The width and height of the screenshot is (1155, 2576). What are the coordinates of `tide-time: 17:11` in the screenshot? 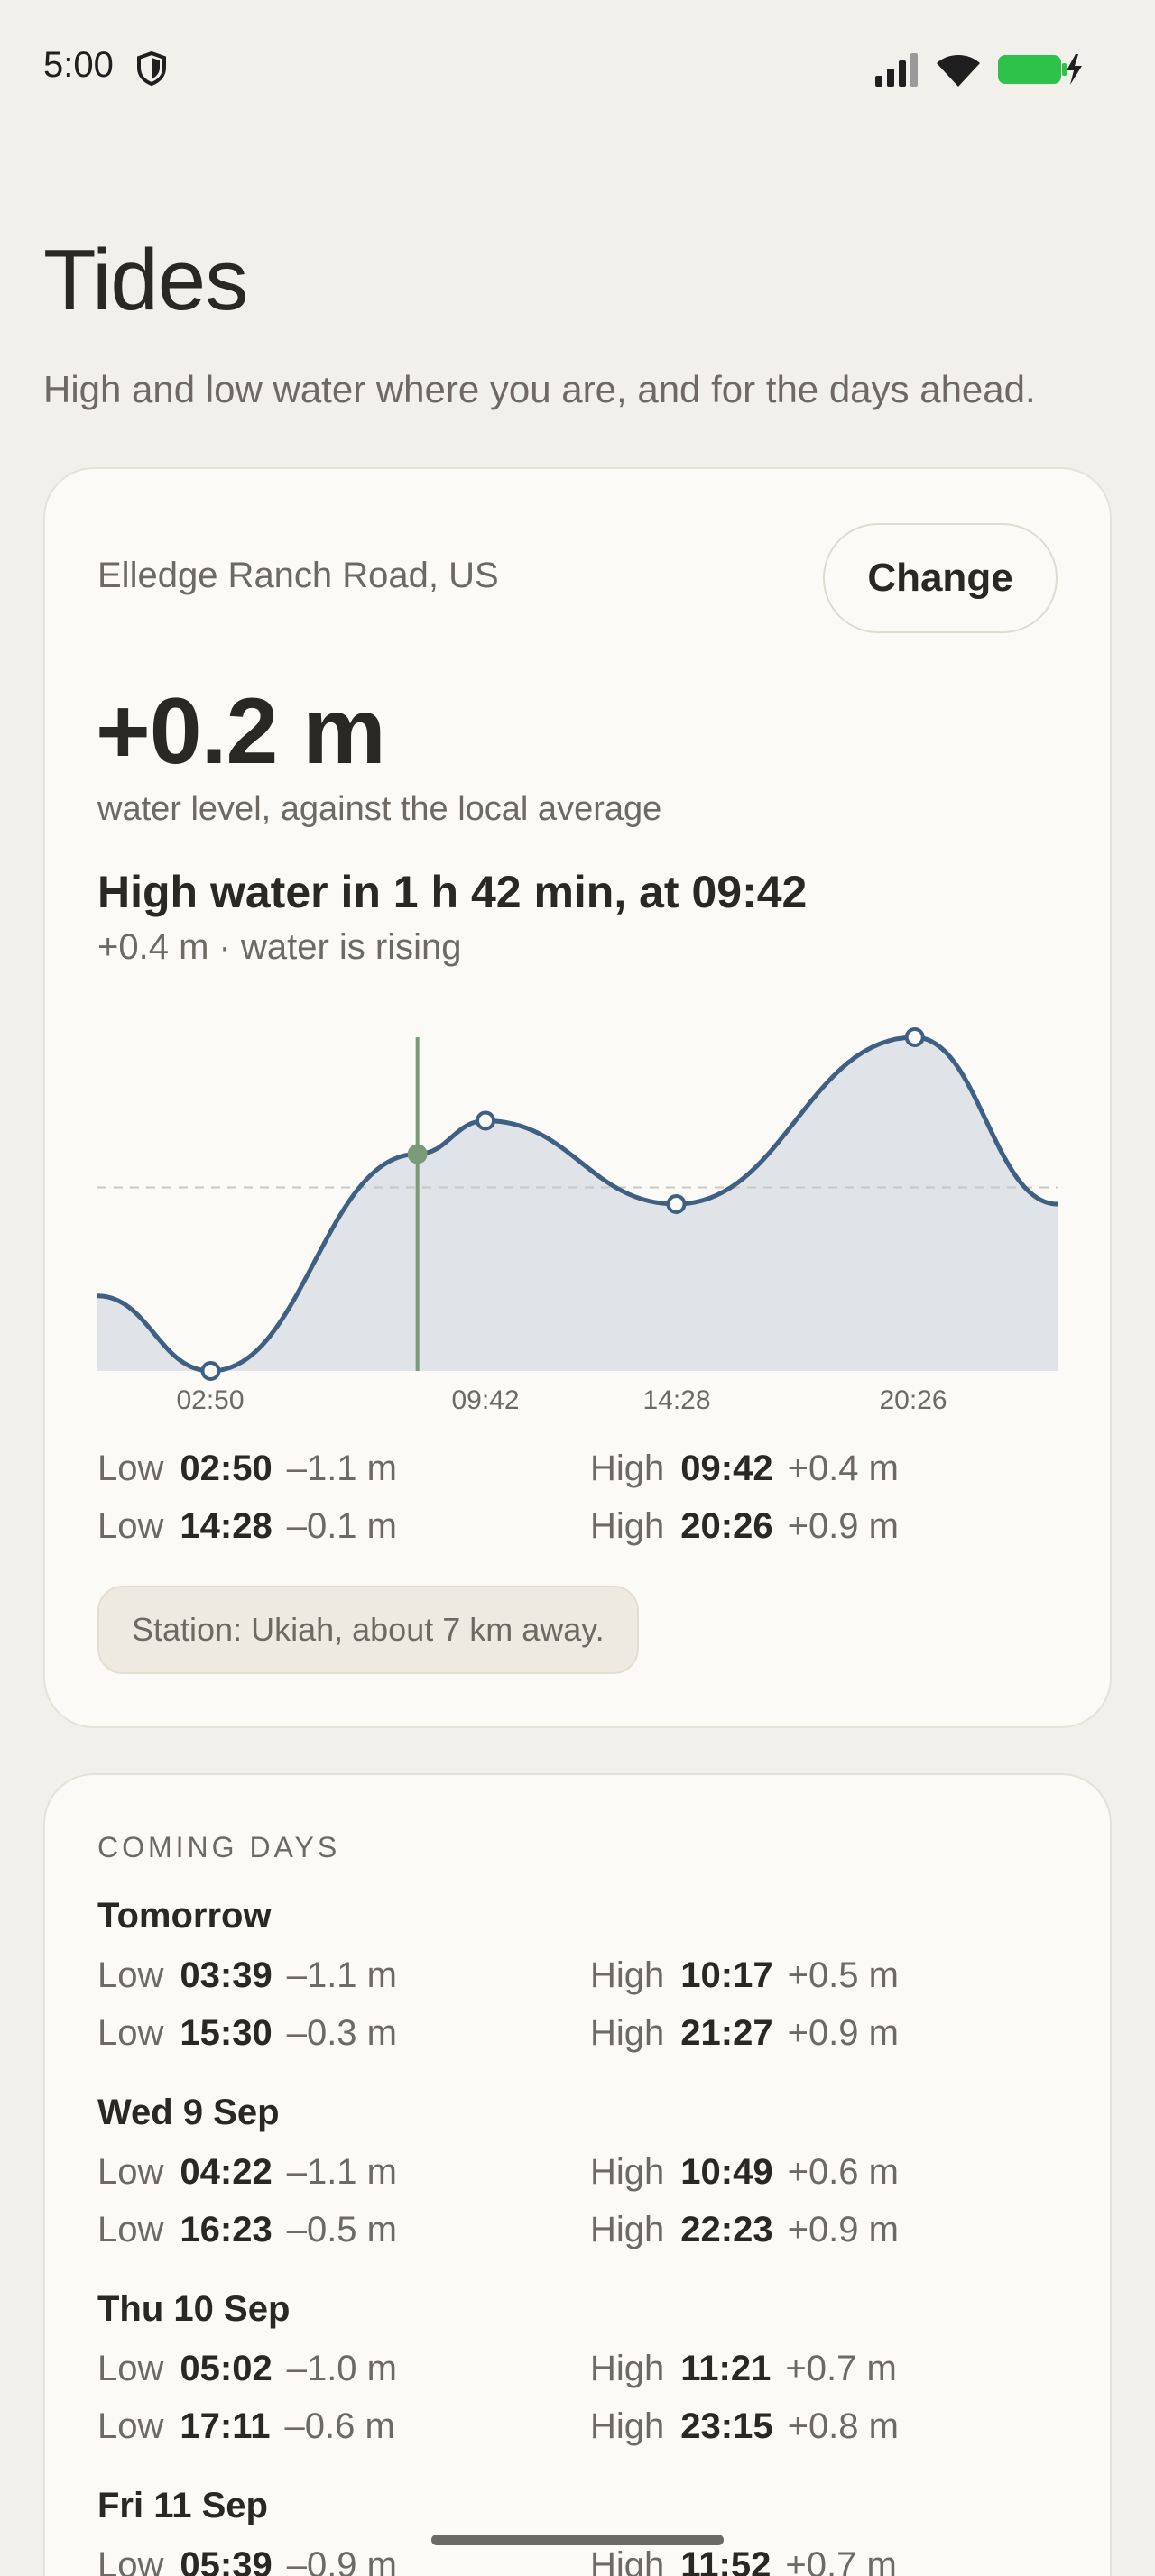 It's located at (225, 2426).